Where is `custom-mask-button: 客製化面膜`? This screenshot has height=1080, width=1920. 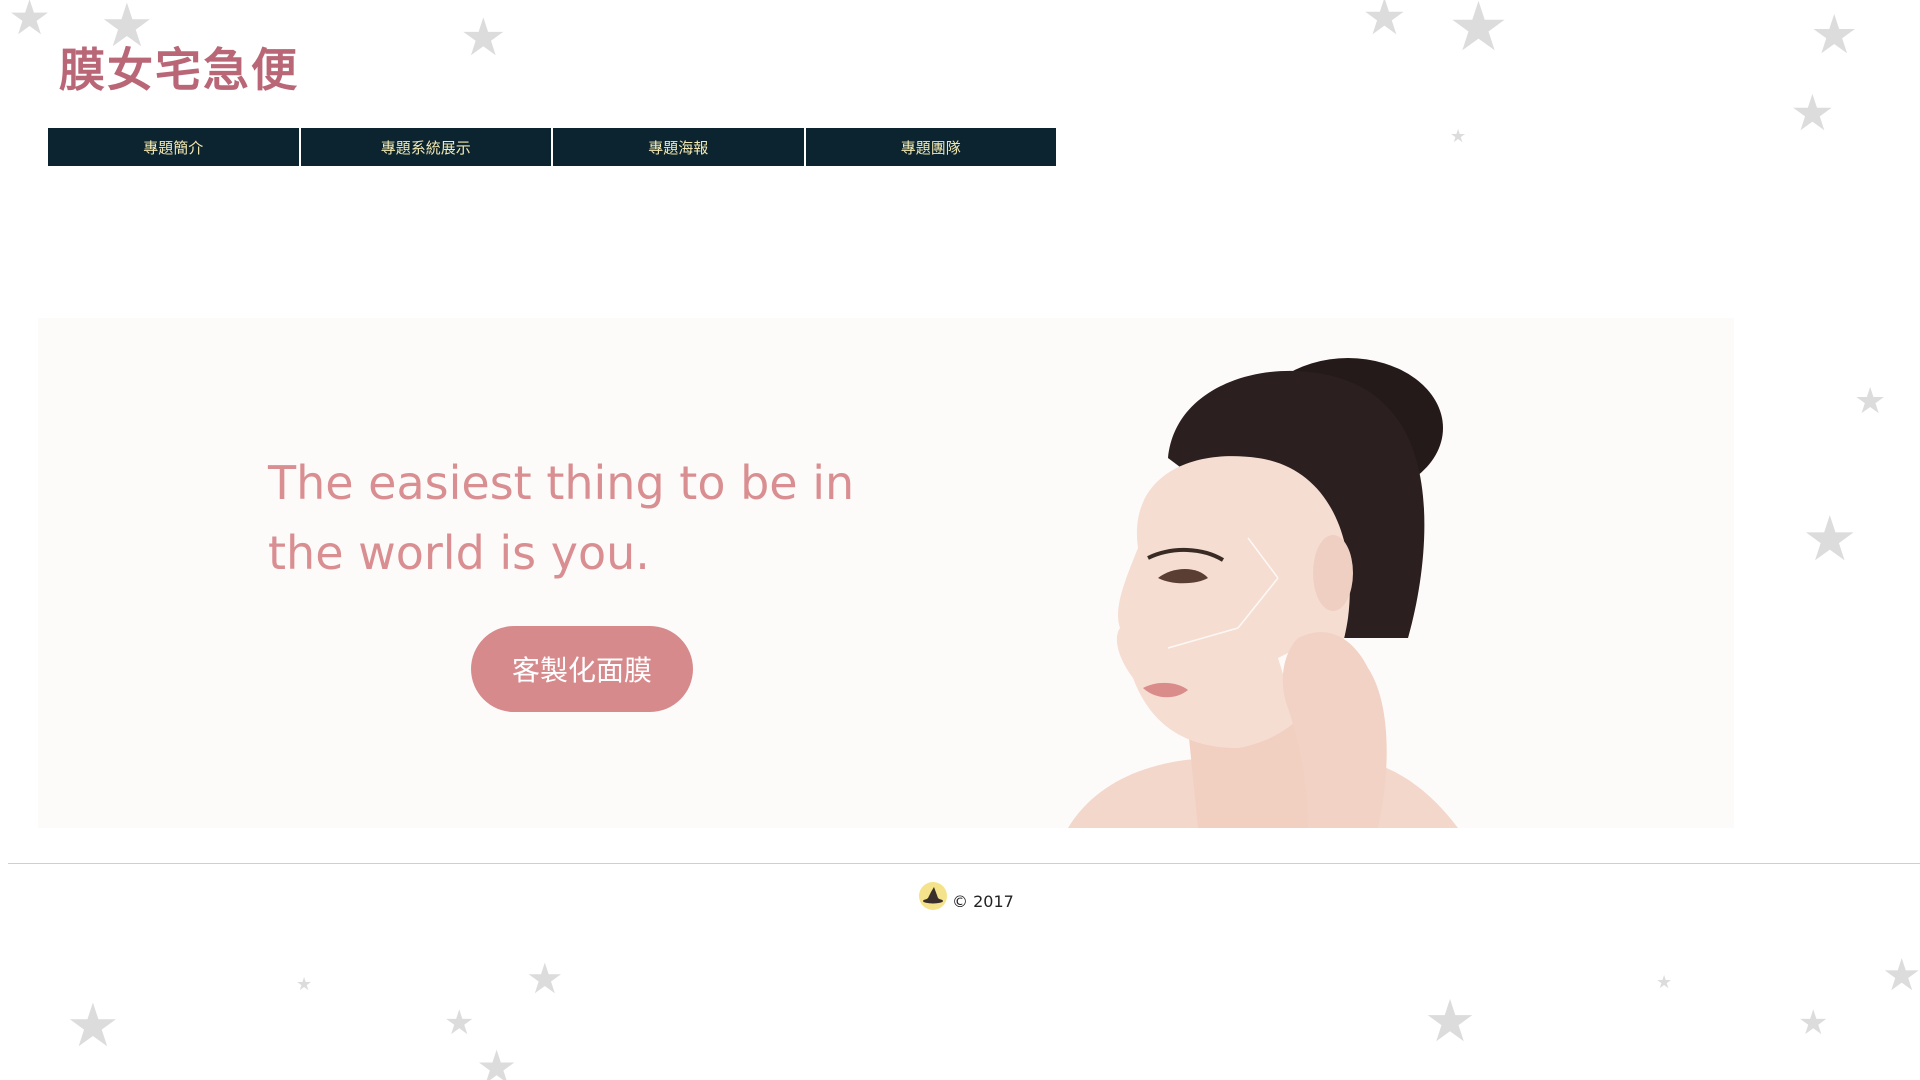
custom-mask-button: 客製化面膜 is located at coordinates (582, 669).